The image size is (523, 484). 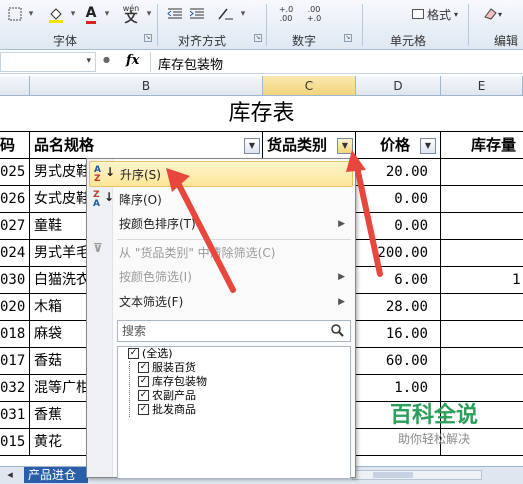 I want to click on menu-item-sort-by-color: 按颜色排序(T) ▶, so click(x=221, y=224).